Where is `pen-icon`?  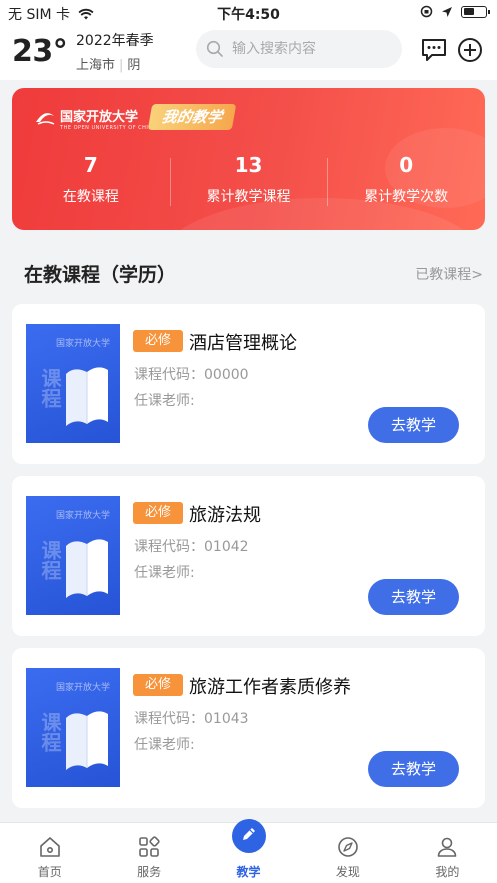
pen-icon is located at coordinates (248, 834).